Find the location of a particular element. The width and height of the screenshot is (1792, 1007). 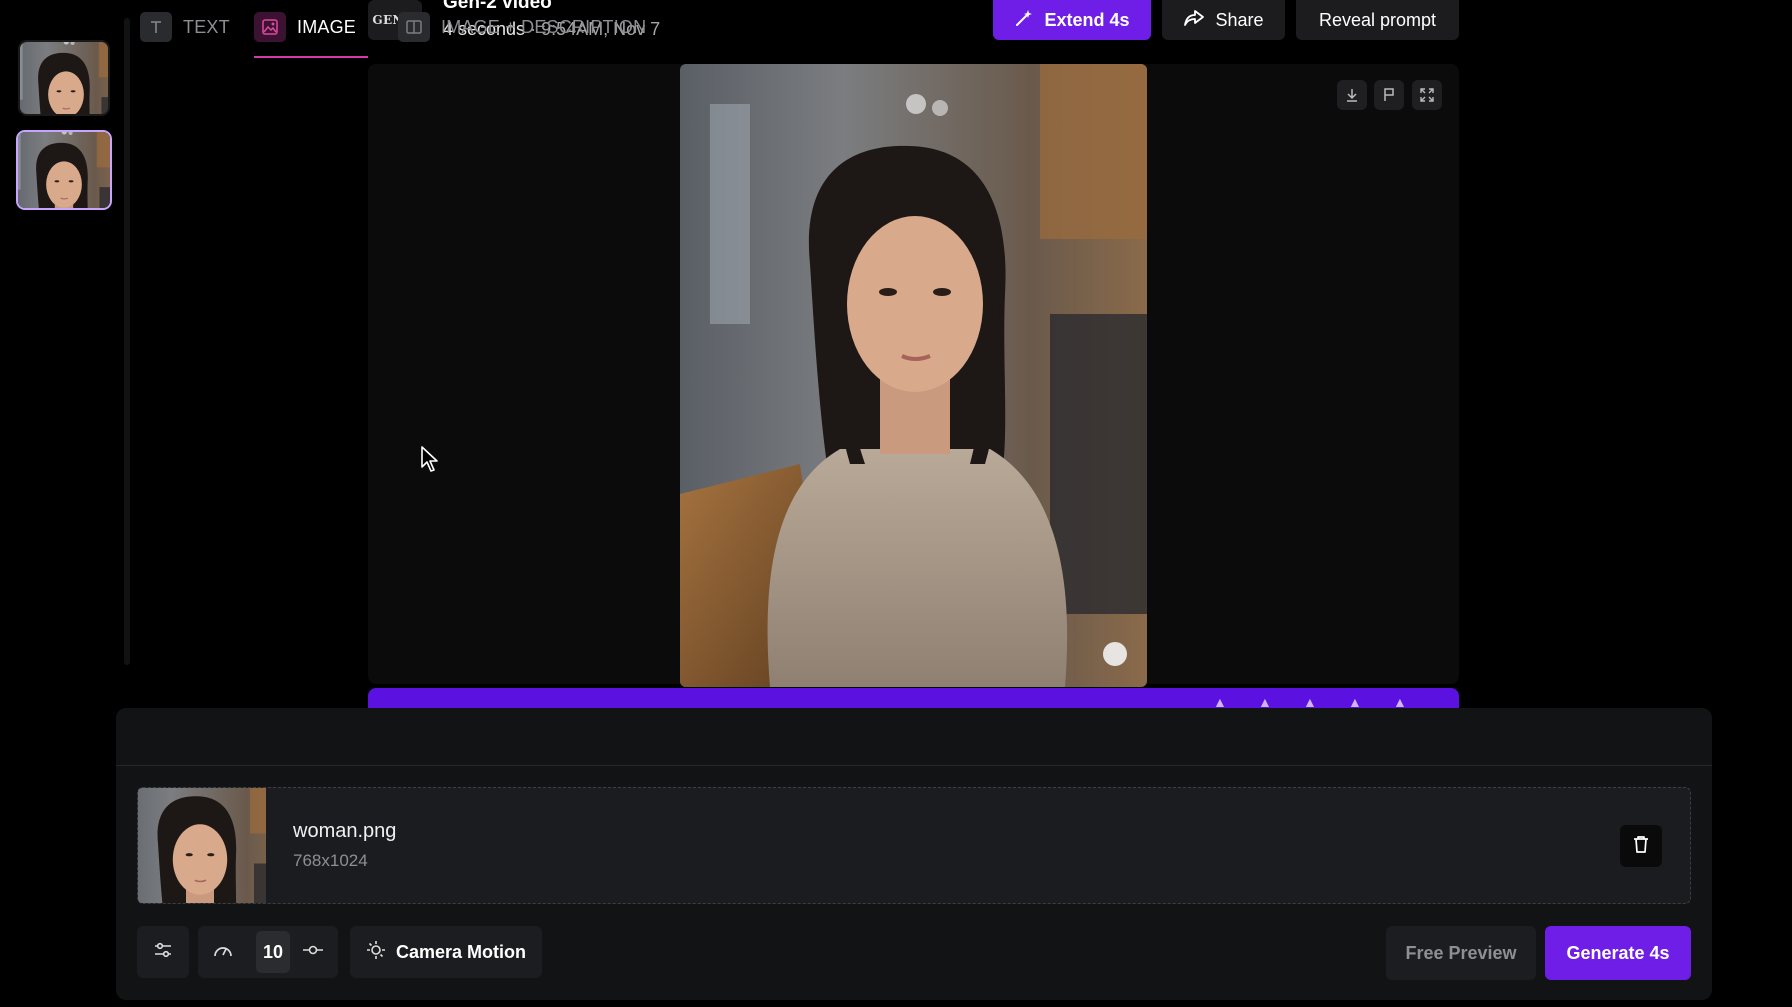

tab-image: IMAGE is located at coordinates (311, 35).